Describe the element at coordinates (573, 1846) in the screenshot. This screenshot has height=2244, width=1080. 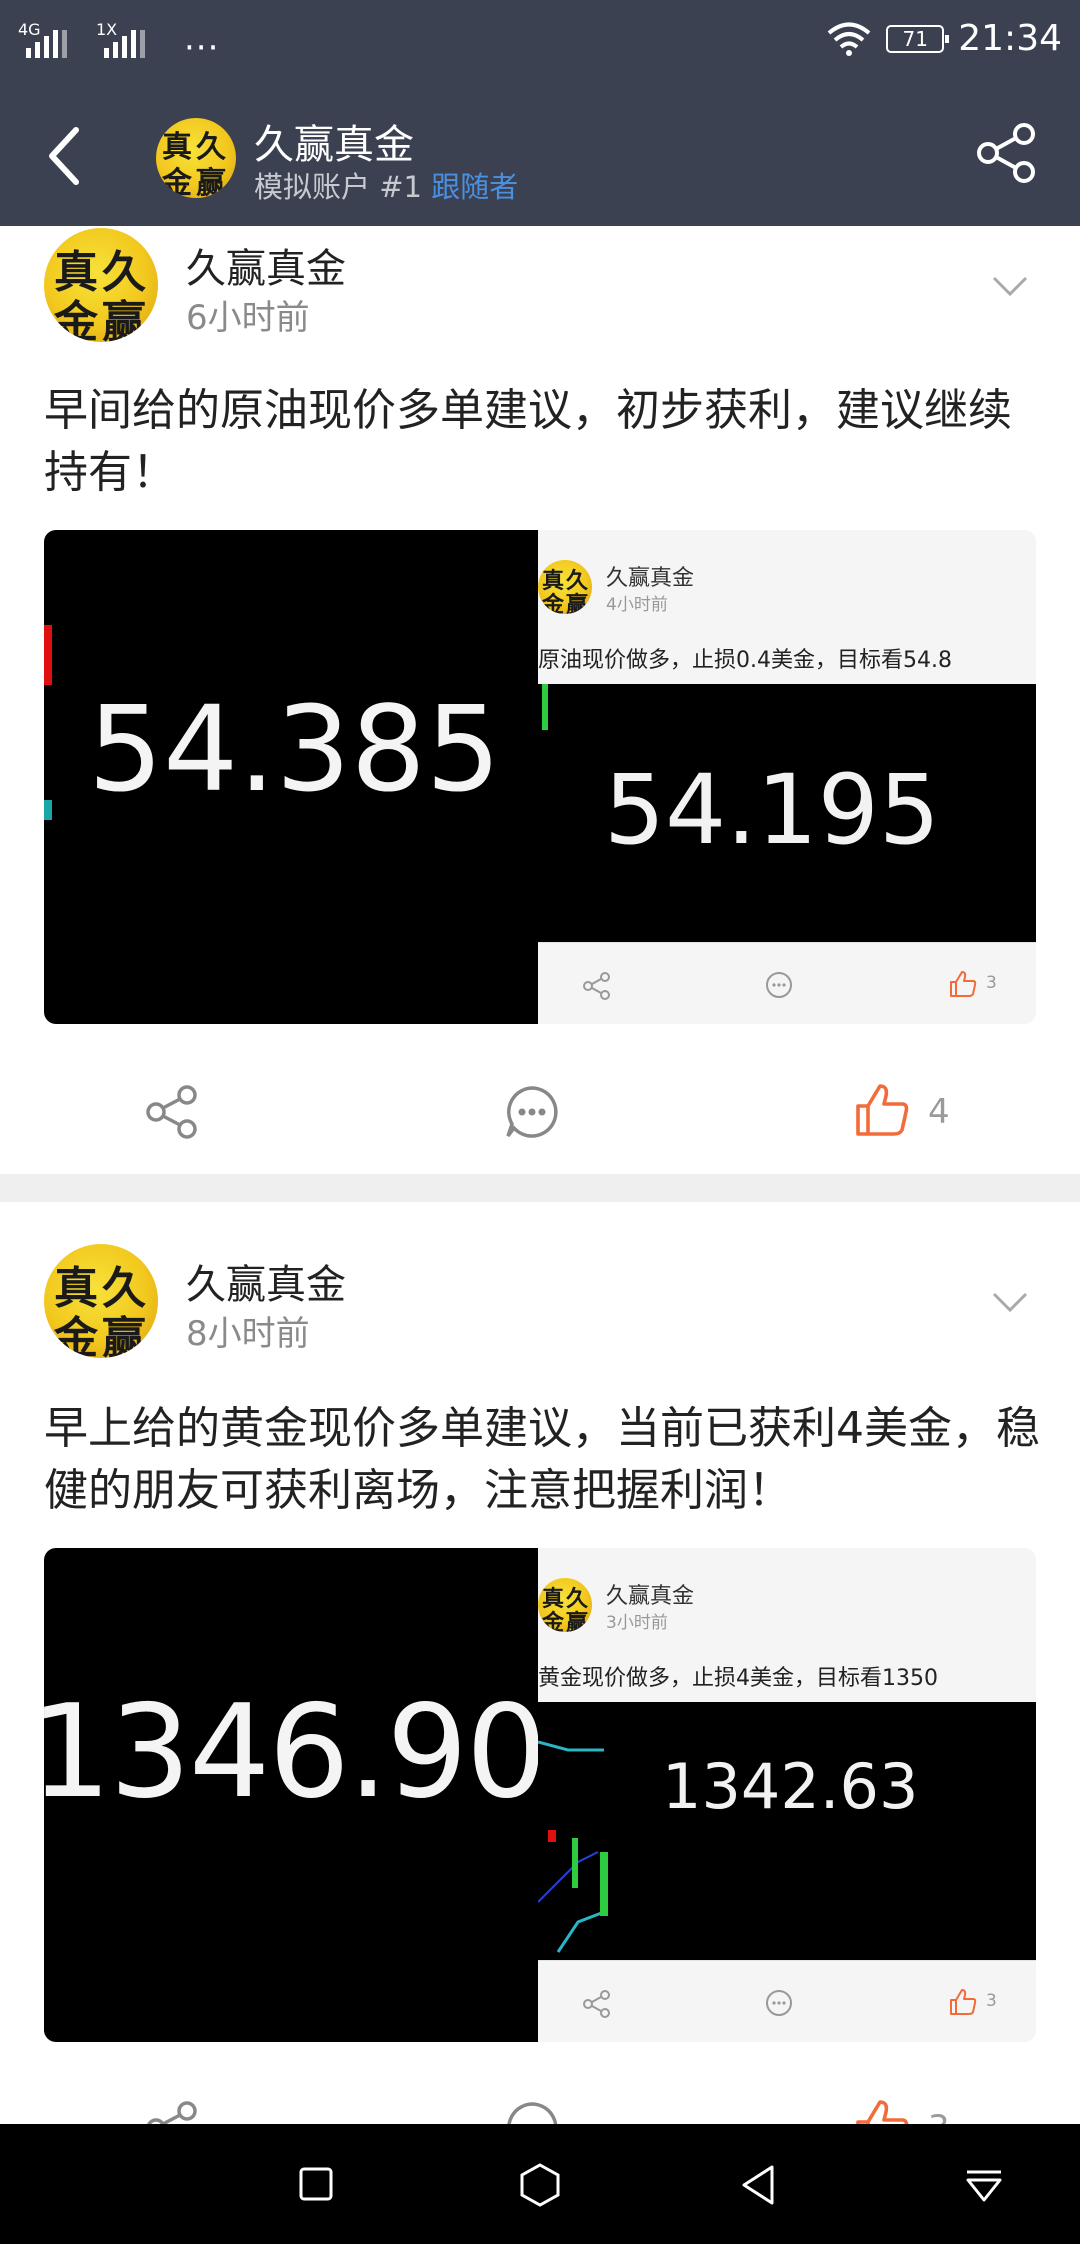
I see `chart-fragment` at that location.